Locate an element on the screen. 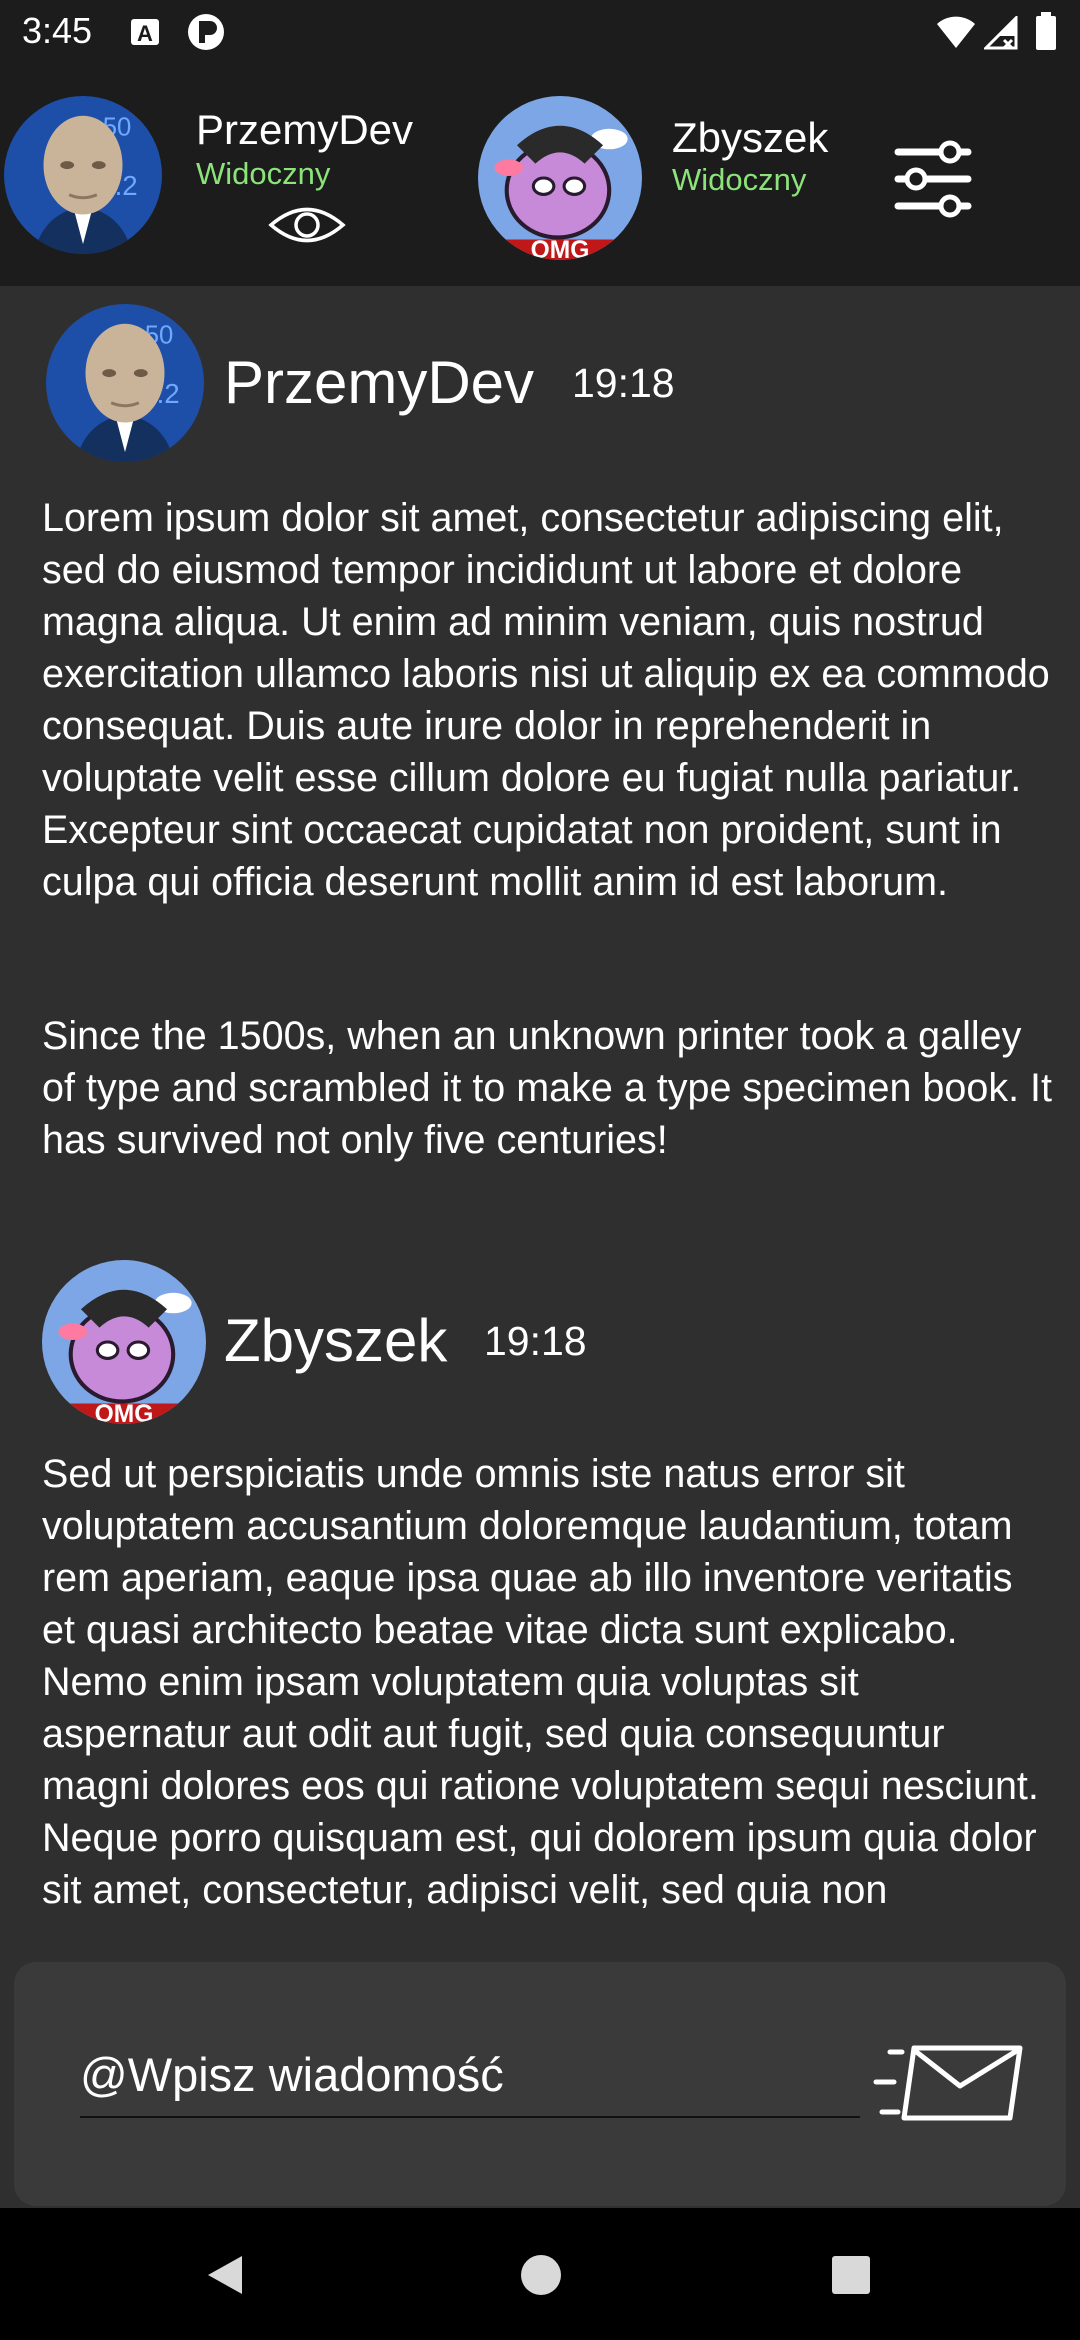  send-mail-icon is located at coordinates (952, 2085).